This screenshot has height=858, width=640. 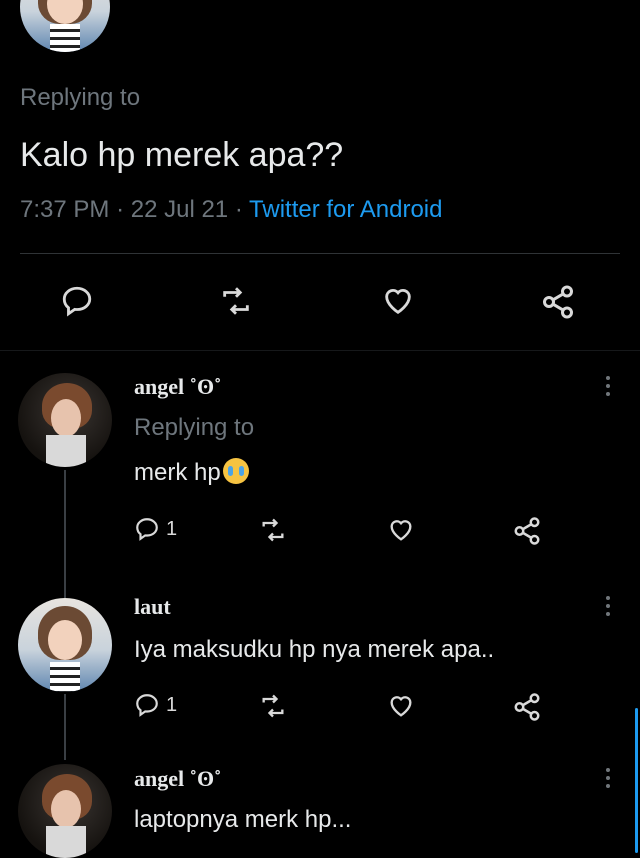 I want to click on reply-button, so click(x=77, y=301).